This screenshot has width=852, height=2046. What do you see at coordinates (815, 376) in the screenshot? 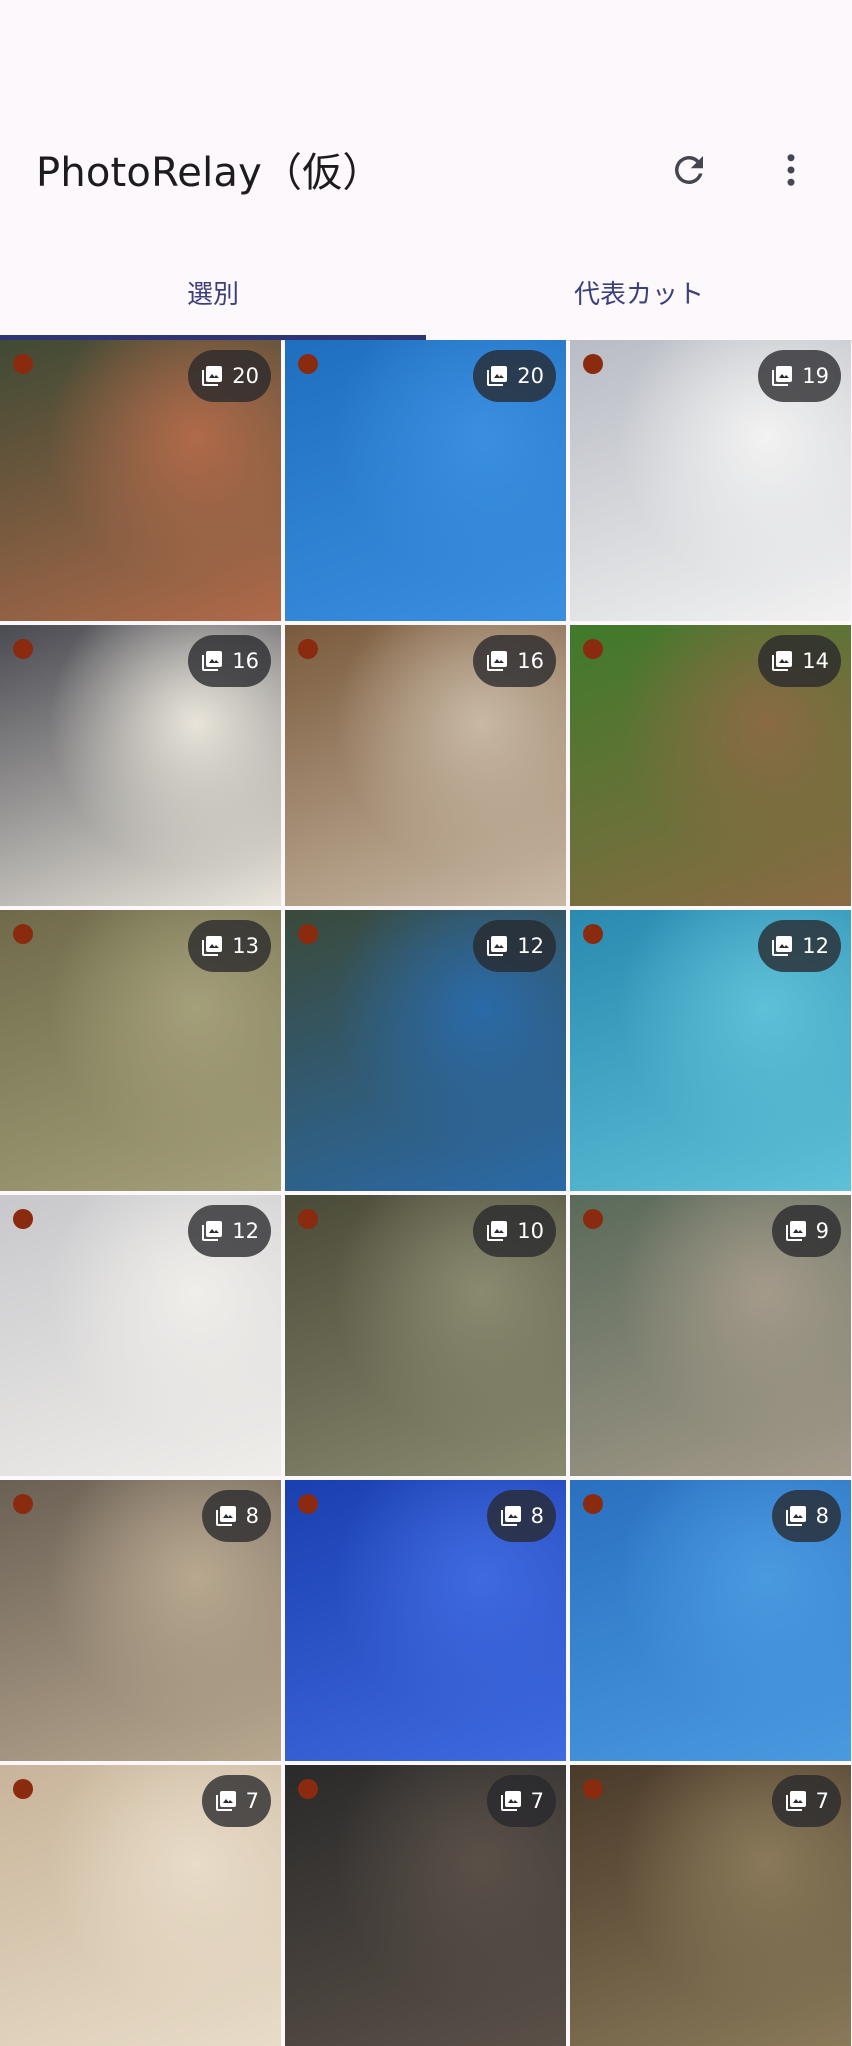
I see `photo-count: 19` at bounding box center [815, 376].